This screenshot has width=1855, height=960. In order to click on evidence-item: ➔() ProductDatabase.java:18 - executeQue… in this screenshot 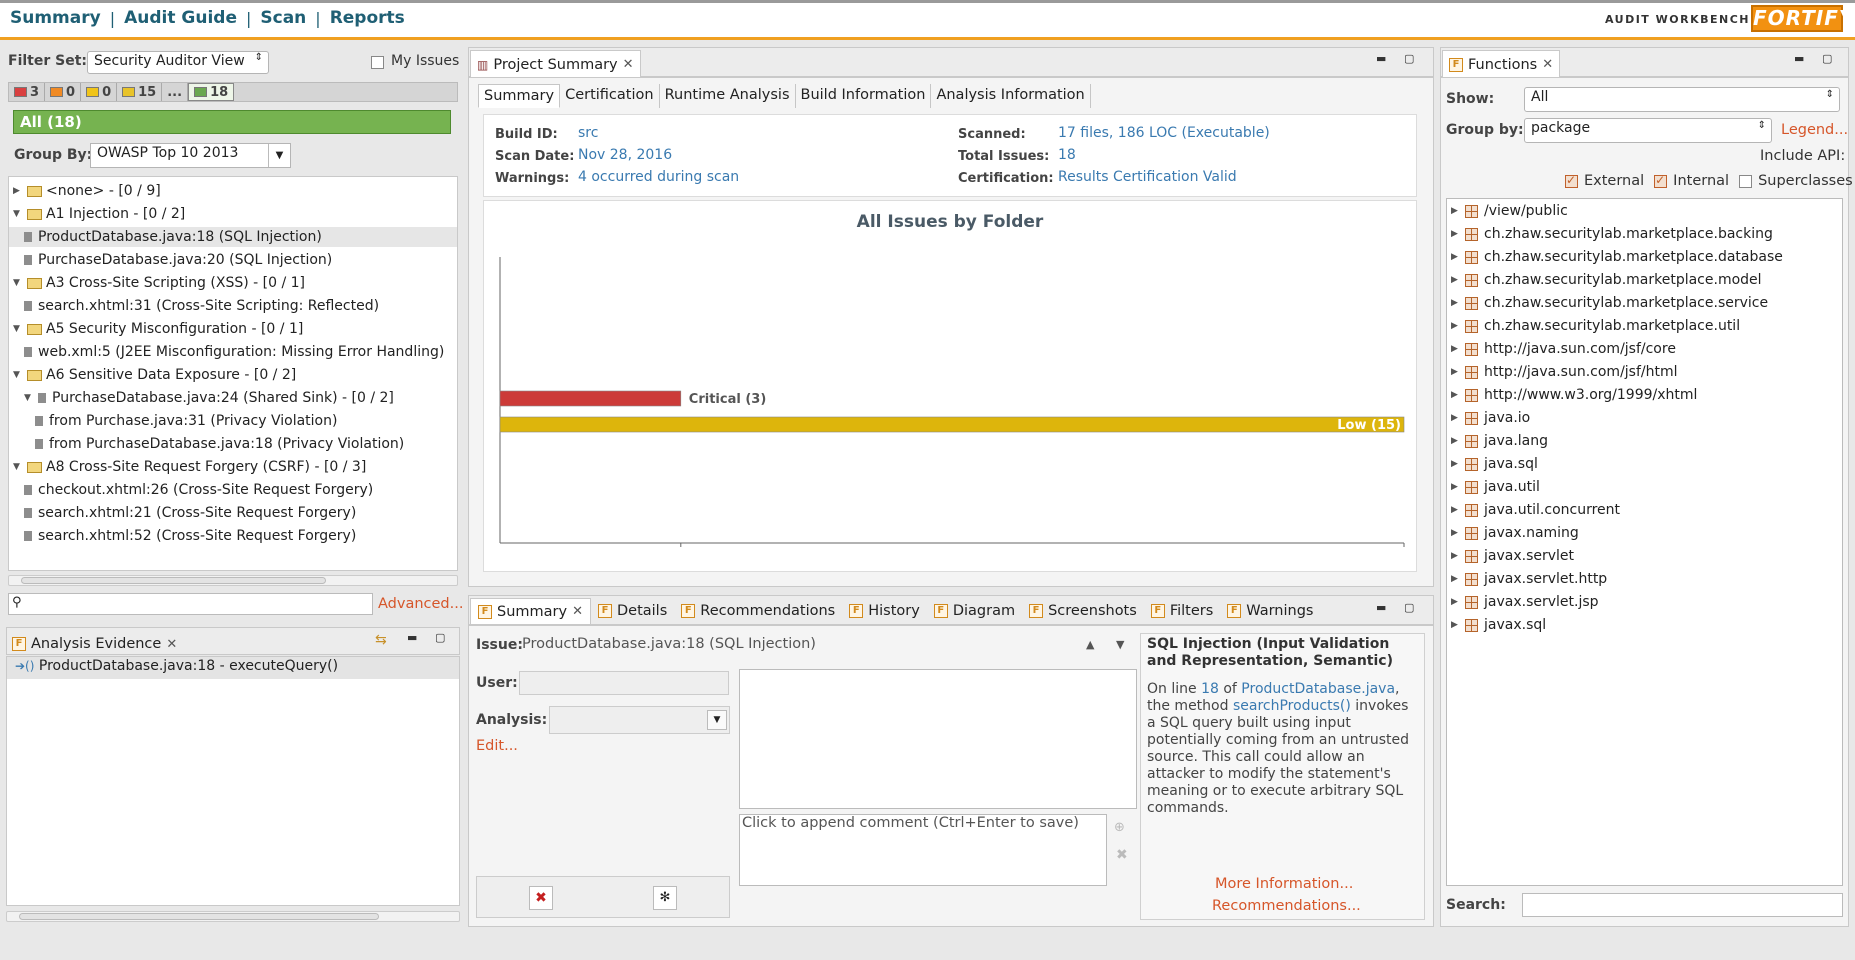, I will do `click(233, 668)`.